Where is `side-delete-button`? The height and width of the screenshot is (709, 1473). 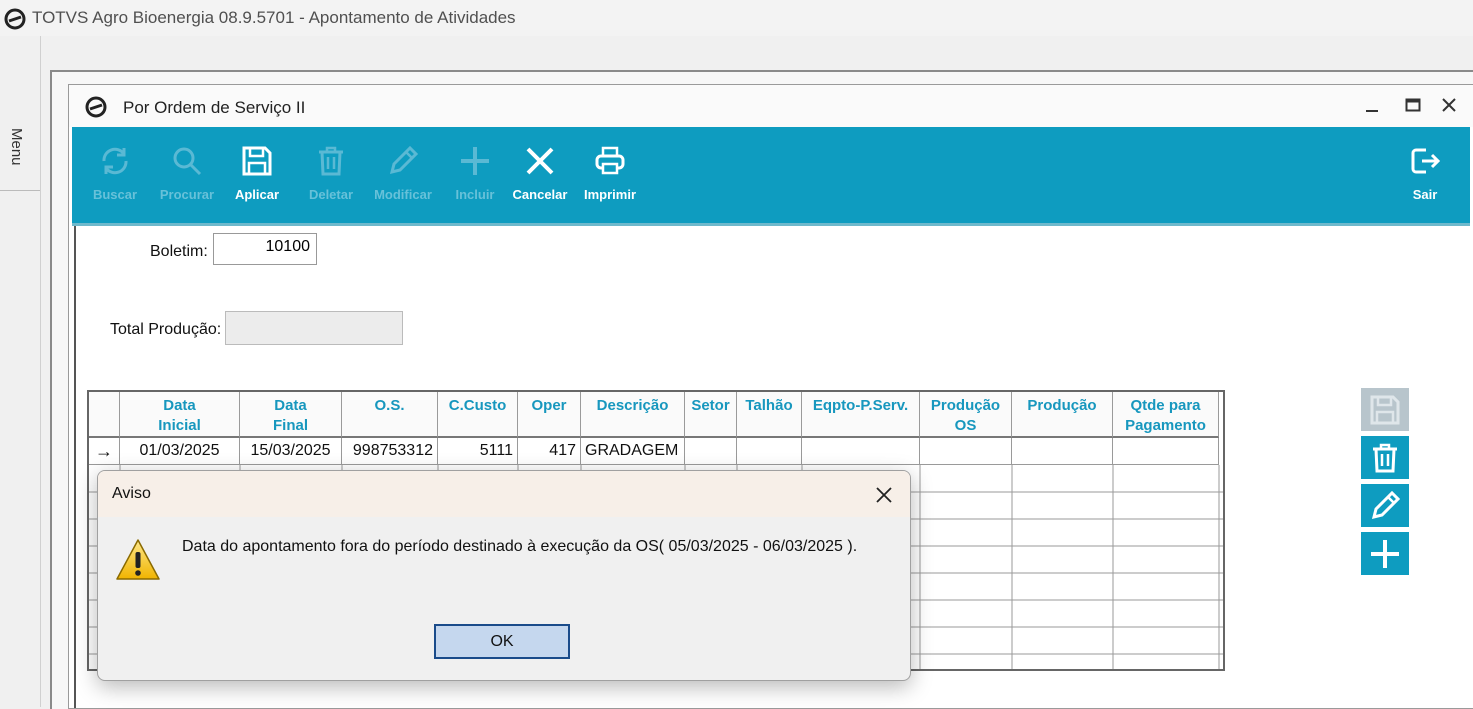 side-delete-button is located at coordinates (1385, 457).